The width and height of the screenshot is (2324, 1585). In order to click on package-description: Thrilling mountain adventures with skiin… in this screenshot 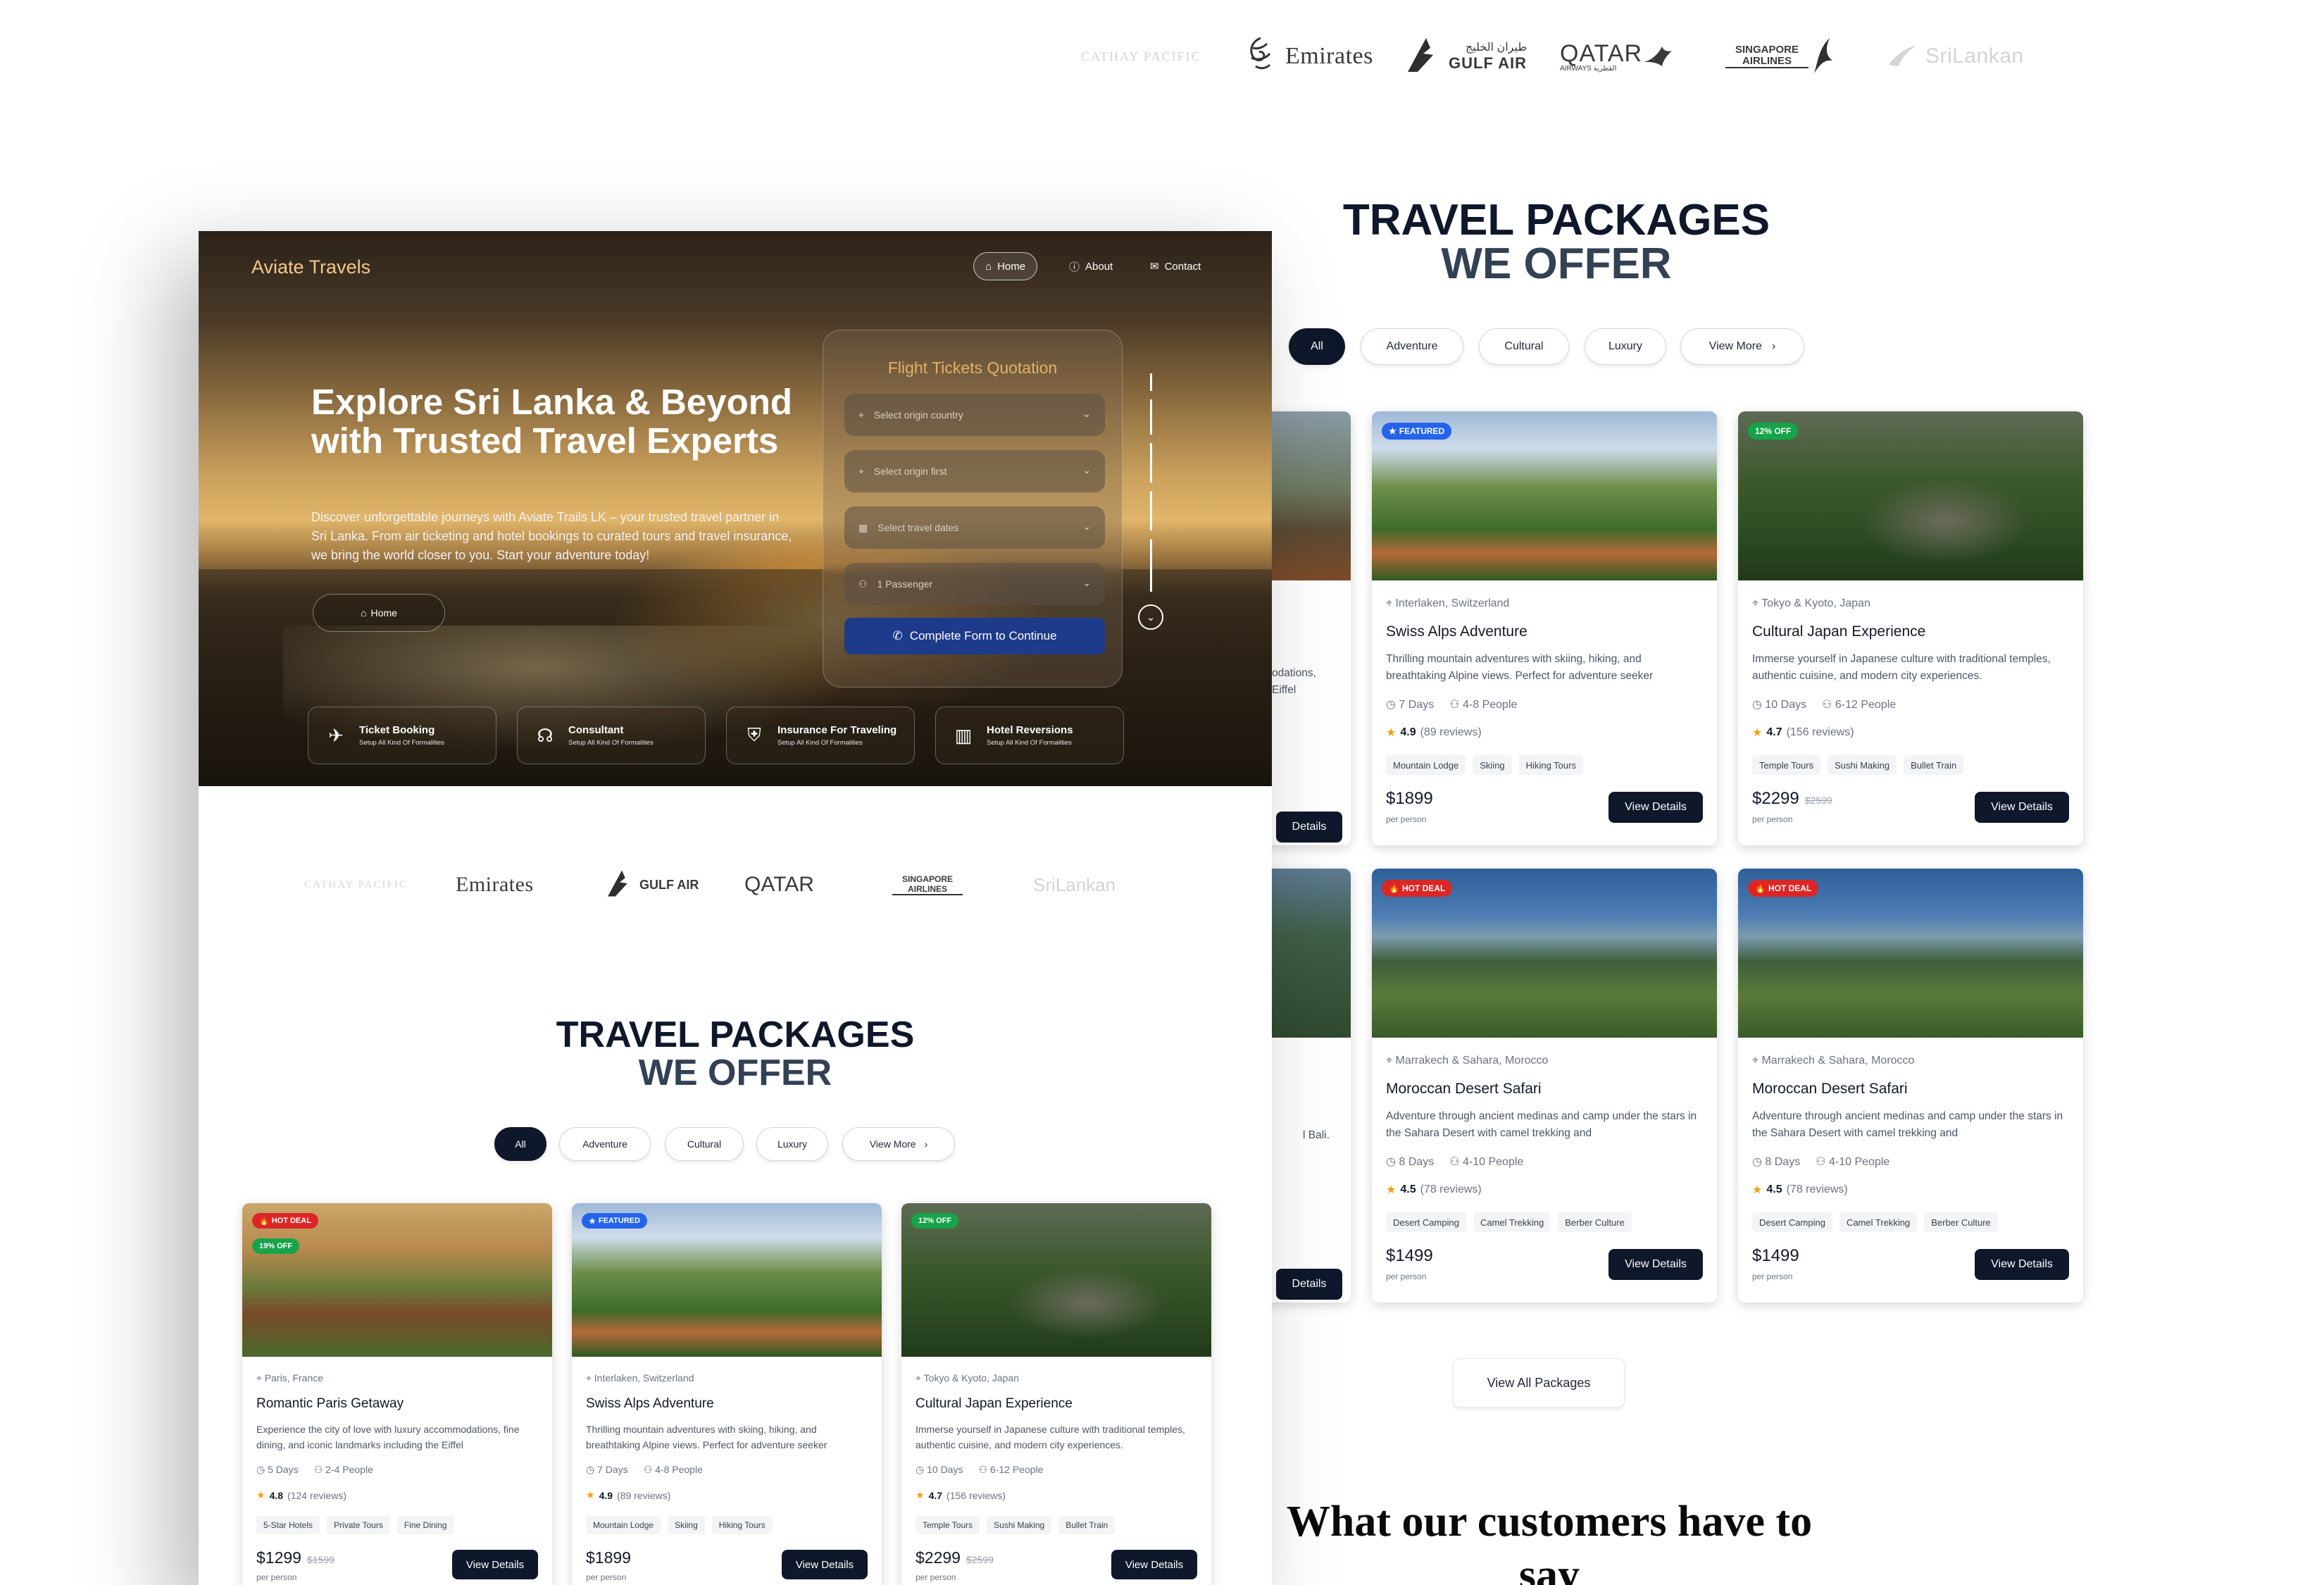, I will do `click(706, 1437)`.